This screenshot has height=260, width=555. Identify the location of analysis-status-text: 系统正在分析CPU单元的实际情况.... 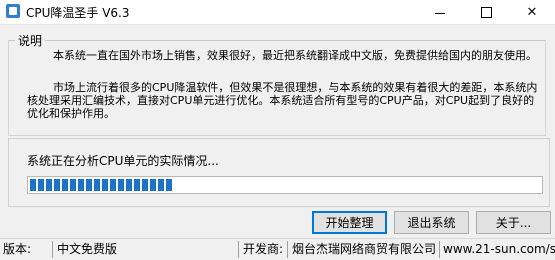
(123, 161).